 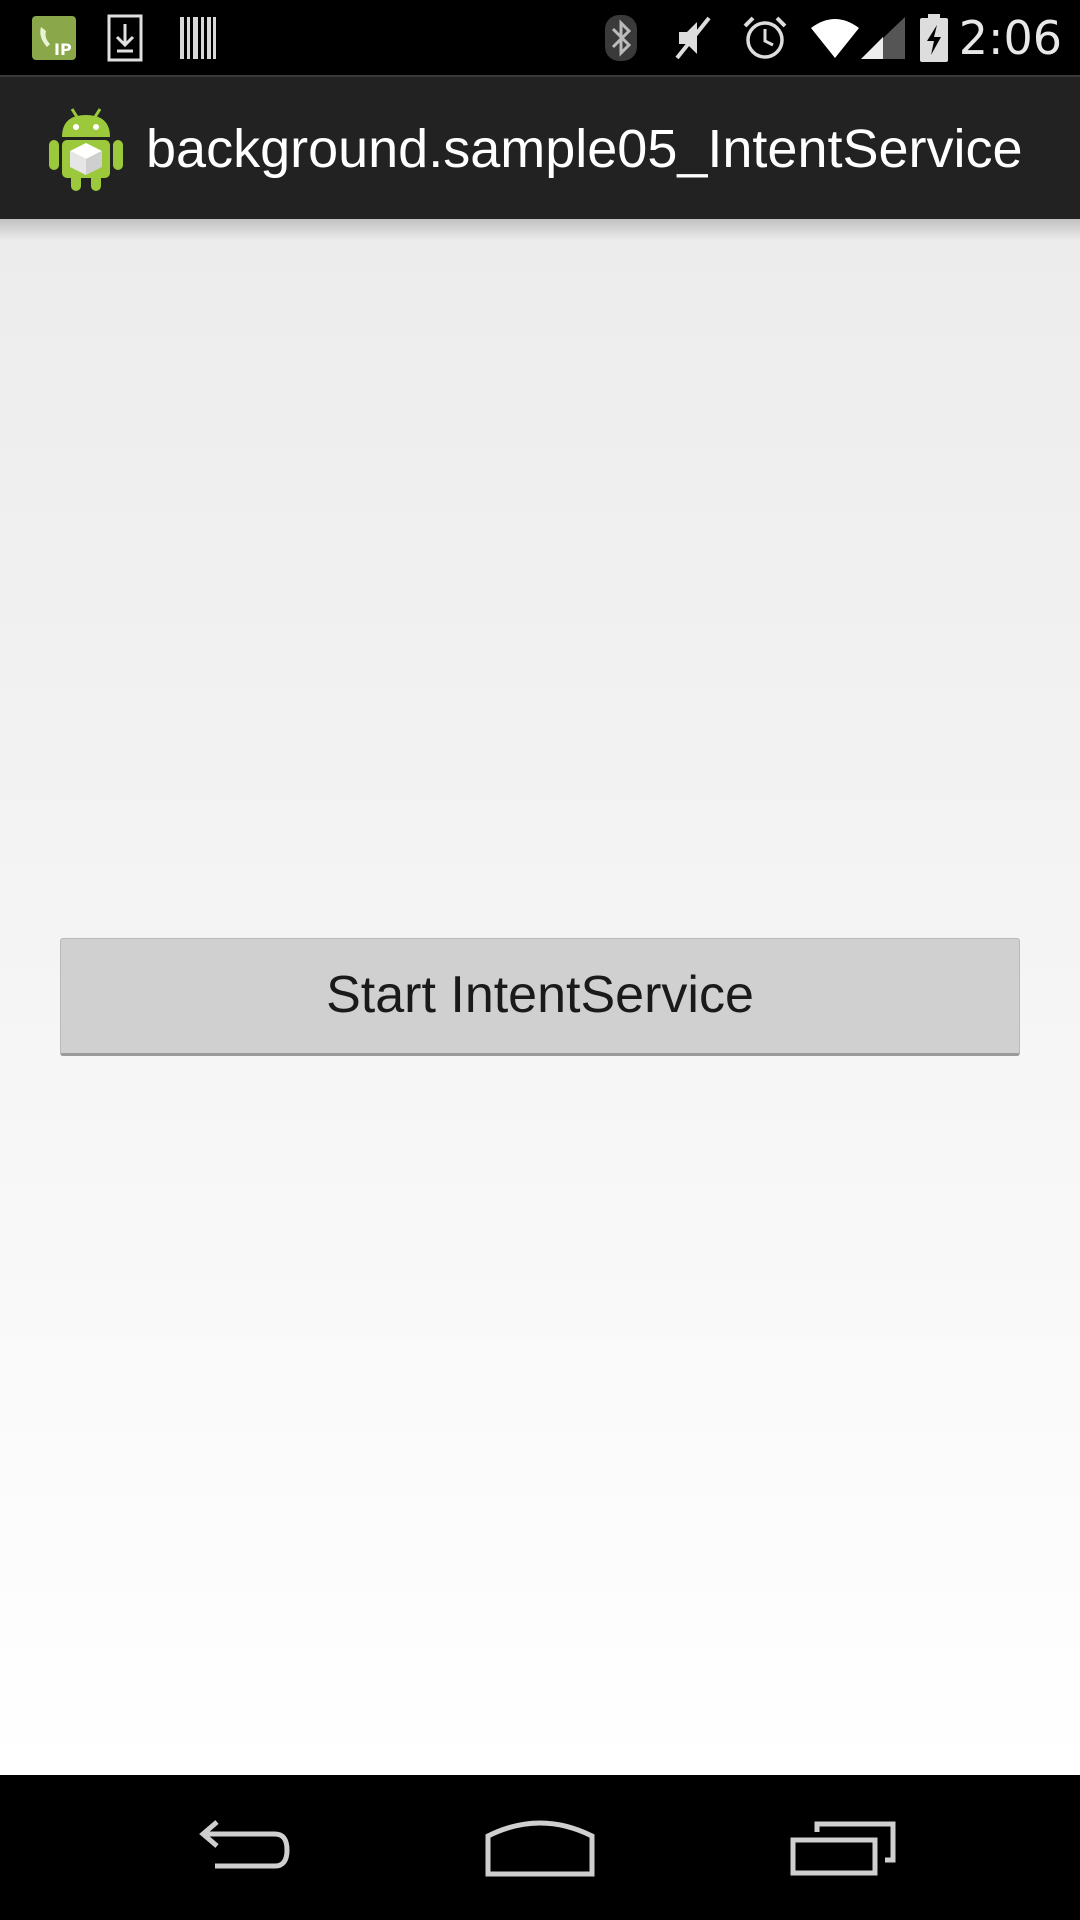 What do you see at coordinates (843, 1847) in the screenshot?
I see `recent-apps-icon` at bounding box center [843, 1847].